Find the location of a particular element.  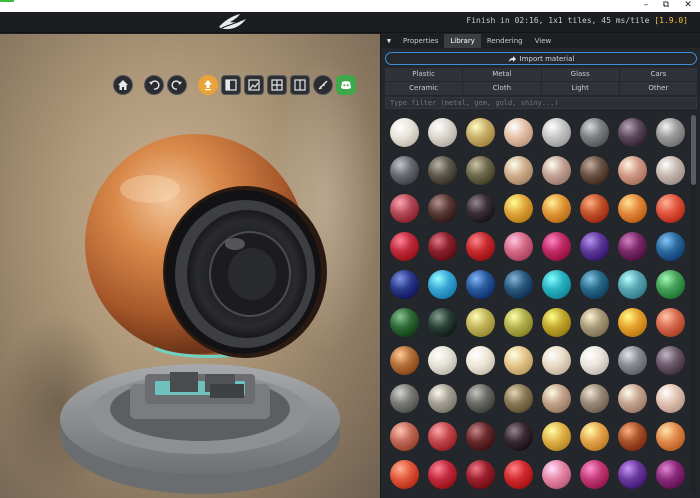

undo-button is located at coordinates (154, 85).